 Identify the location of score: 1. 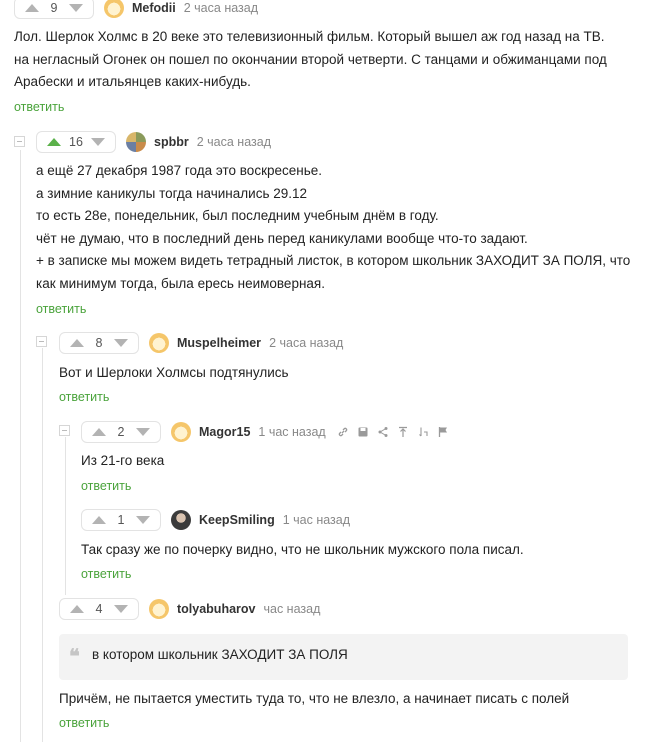
(121, 520).